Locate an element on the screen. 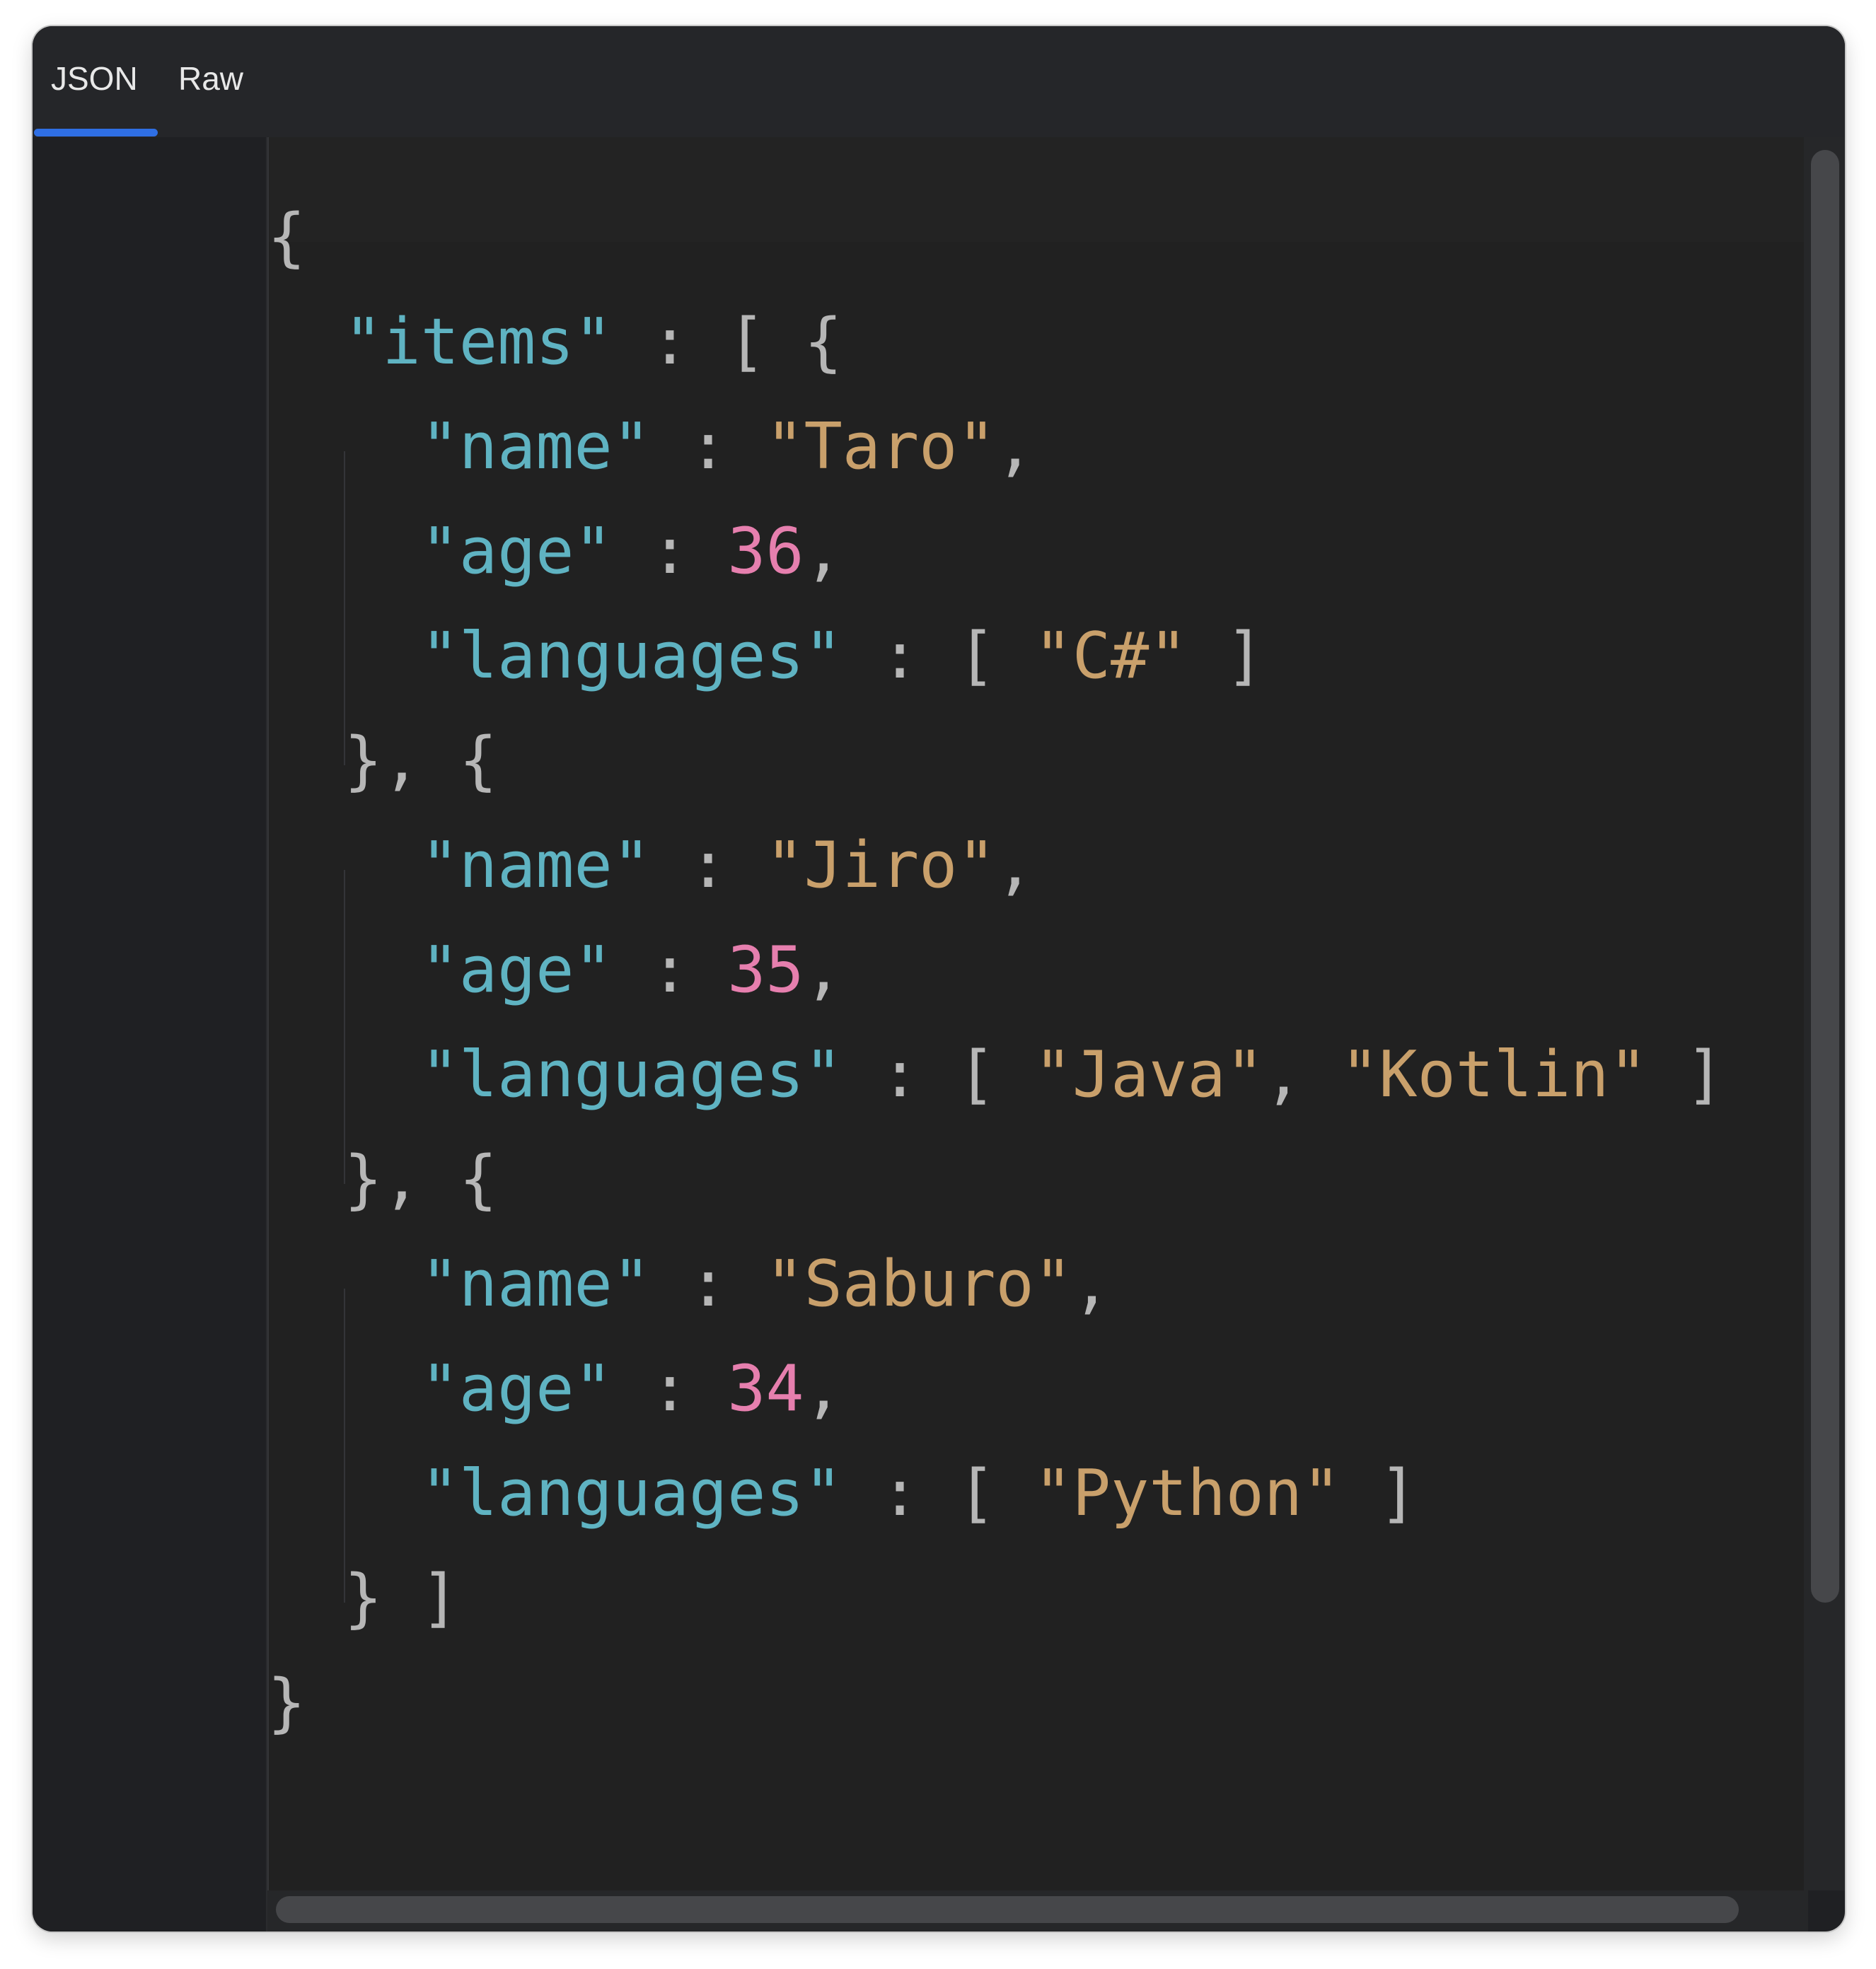 The image size is (1876, 1969). json-punctuation: : [ { is located at coordinates (728, 342).